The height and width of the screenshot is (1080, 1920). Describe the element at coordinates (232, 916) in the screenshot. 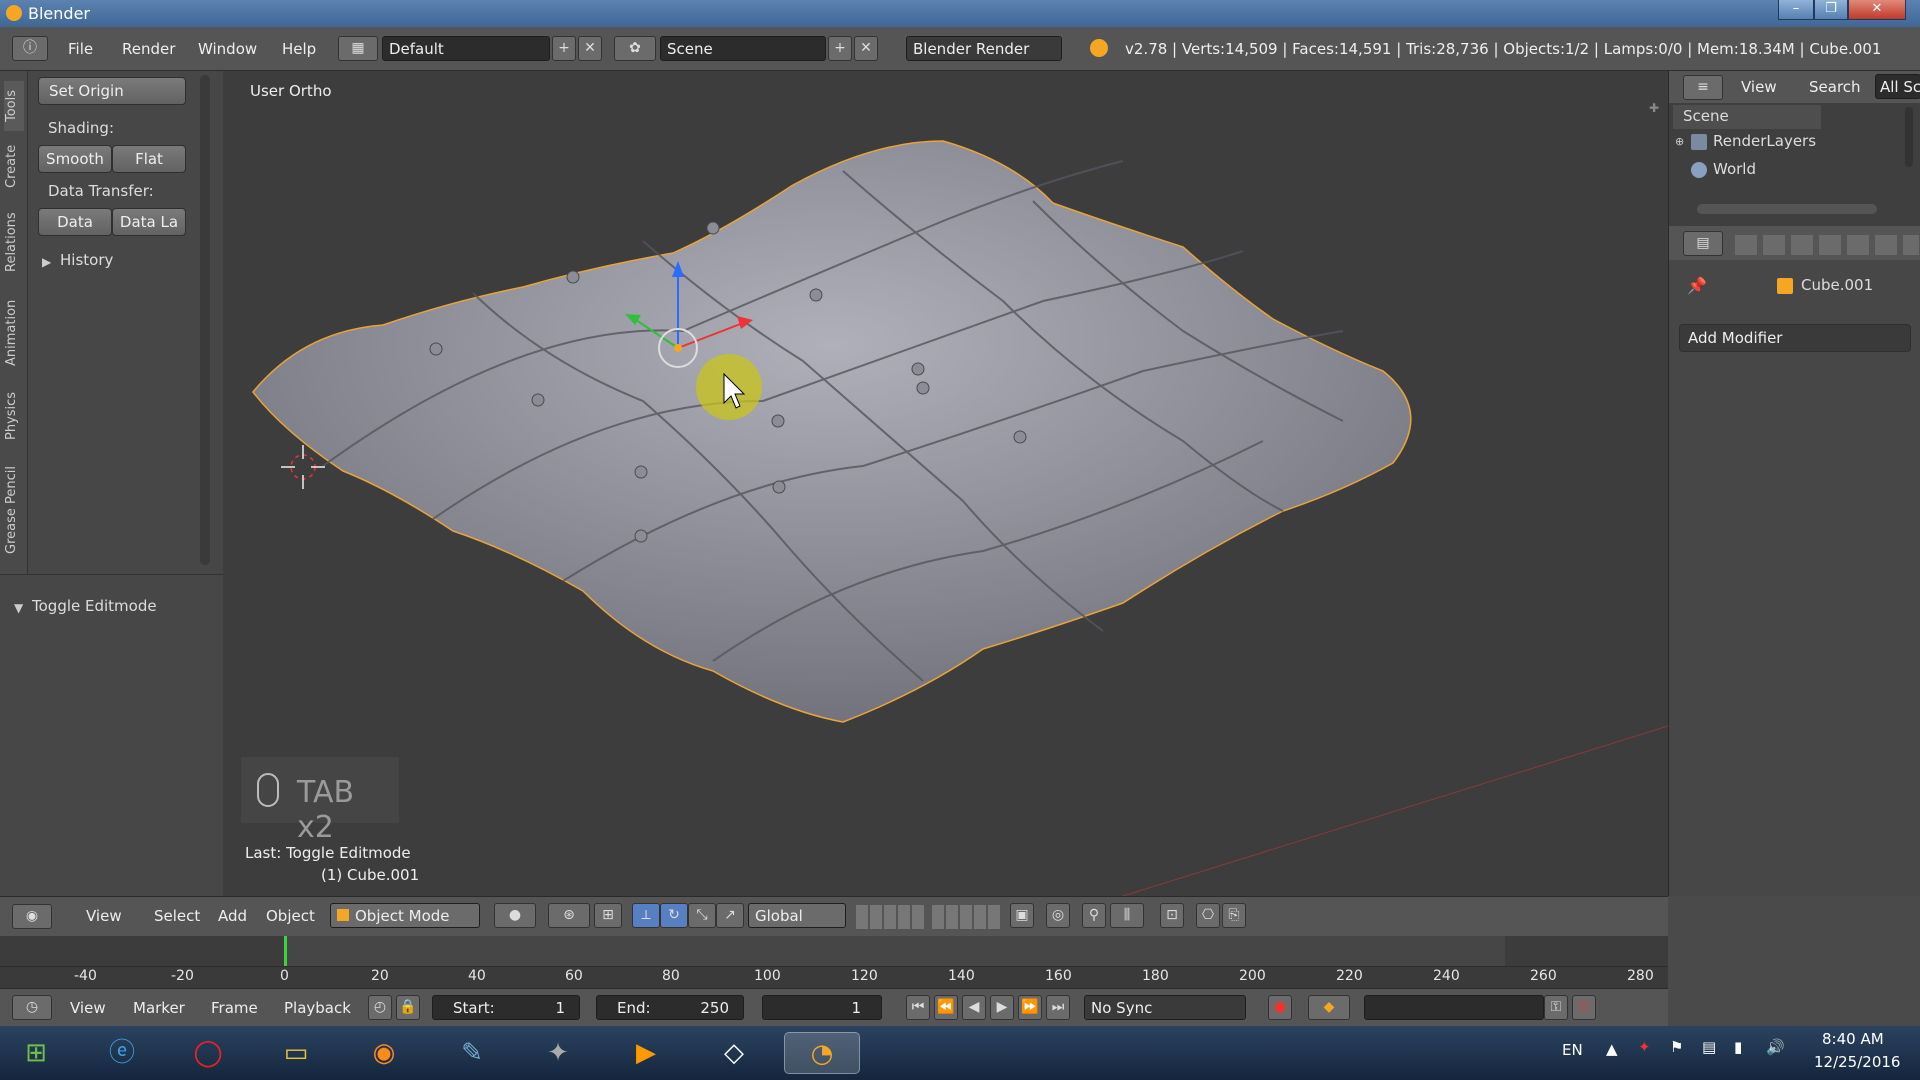

I see `menu-add: Add` at that location.